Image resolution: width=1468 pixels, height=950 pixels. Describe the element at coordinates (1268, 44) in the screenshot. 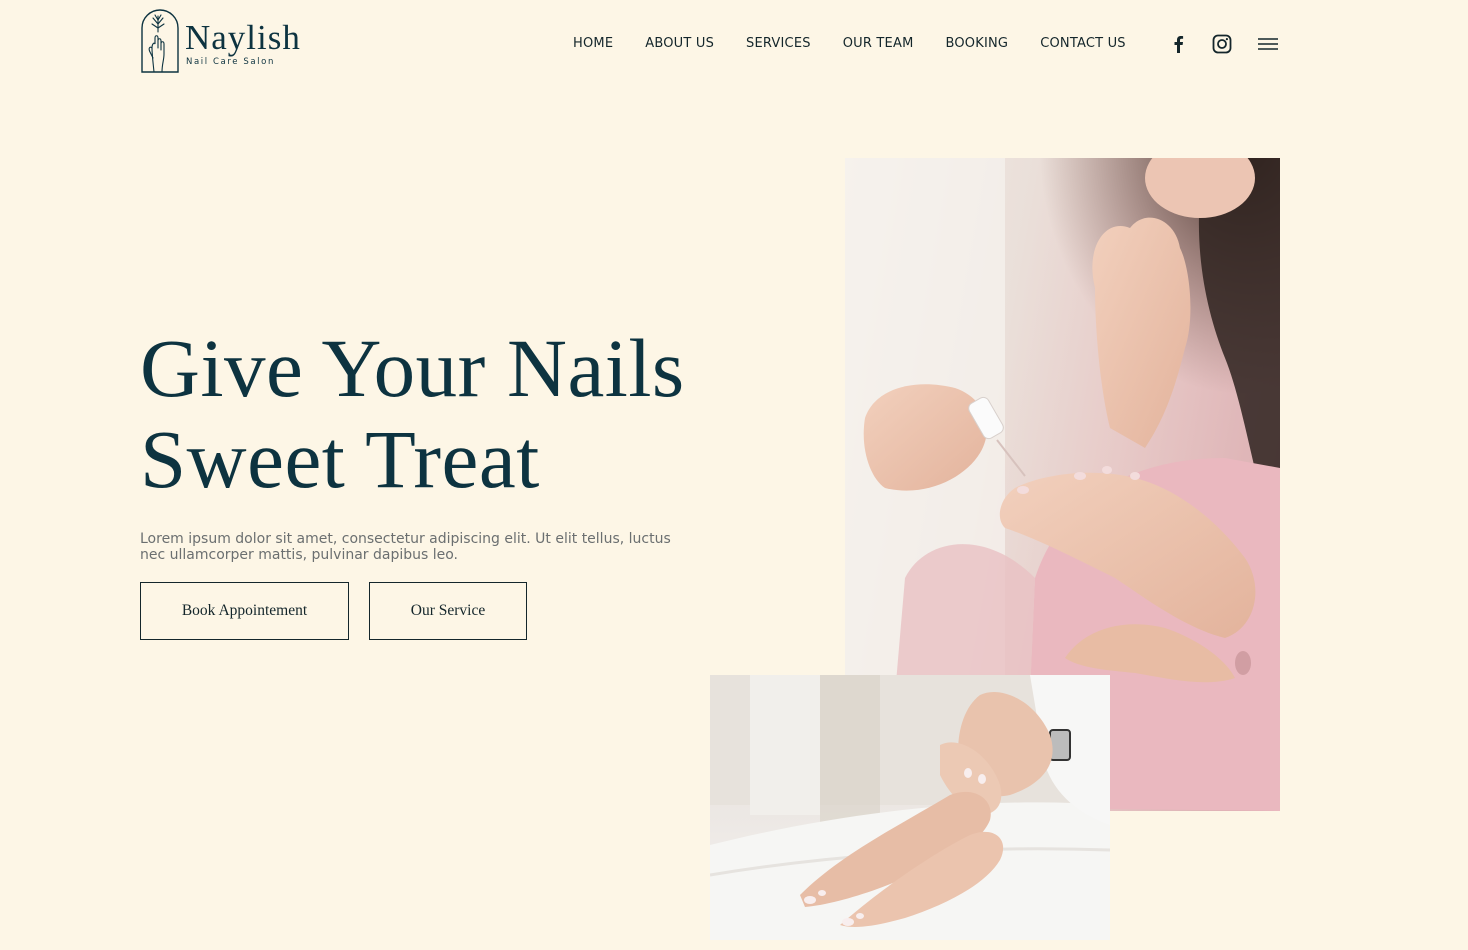

I see `menu-icon` at that location.